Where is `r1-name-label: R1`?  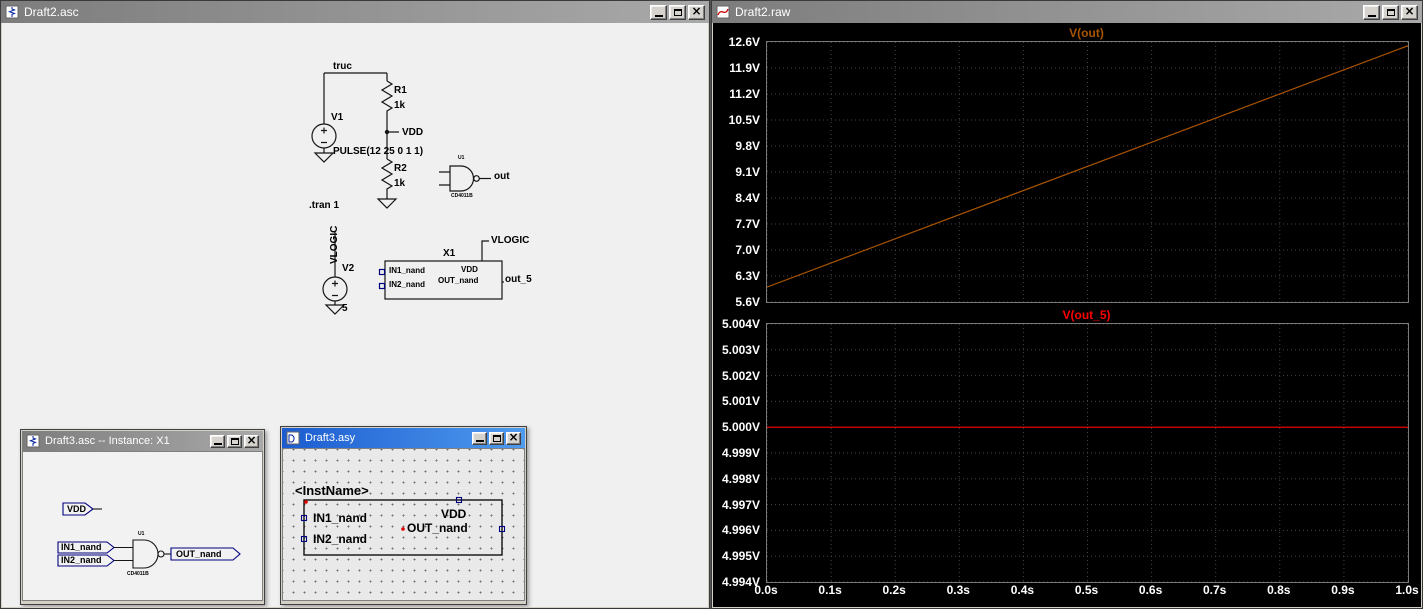
r1-name-label: R1 is located at coordinates (400, 90).